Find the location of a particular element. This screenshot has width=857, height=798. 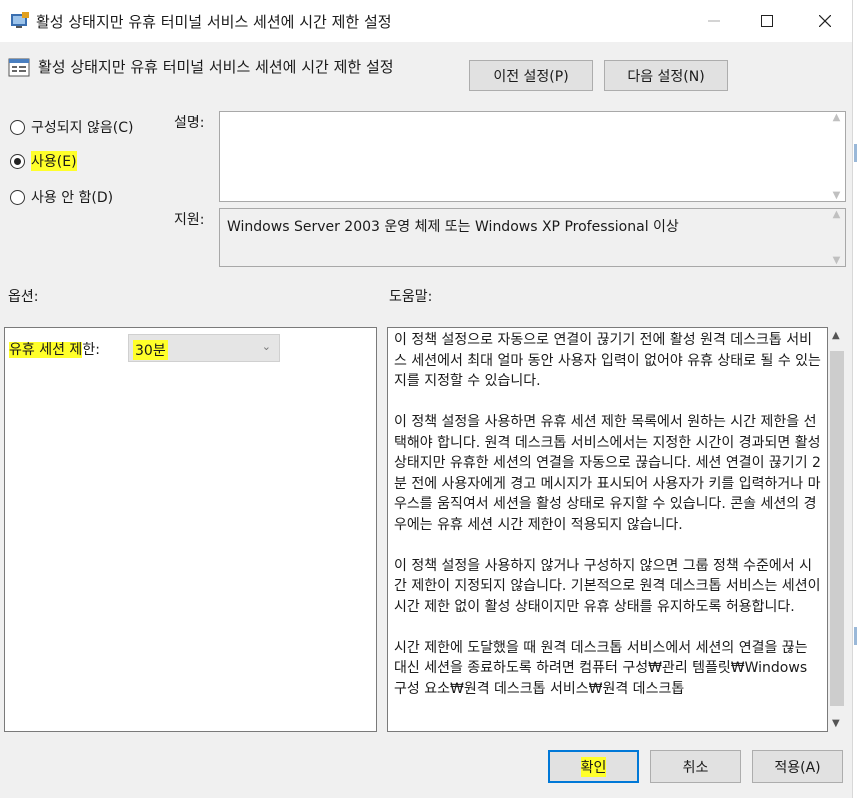

help-scrollbar: ▲ ▼ is located at coordinates (837, 529).